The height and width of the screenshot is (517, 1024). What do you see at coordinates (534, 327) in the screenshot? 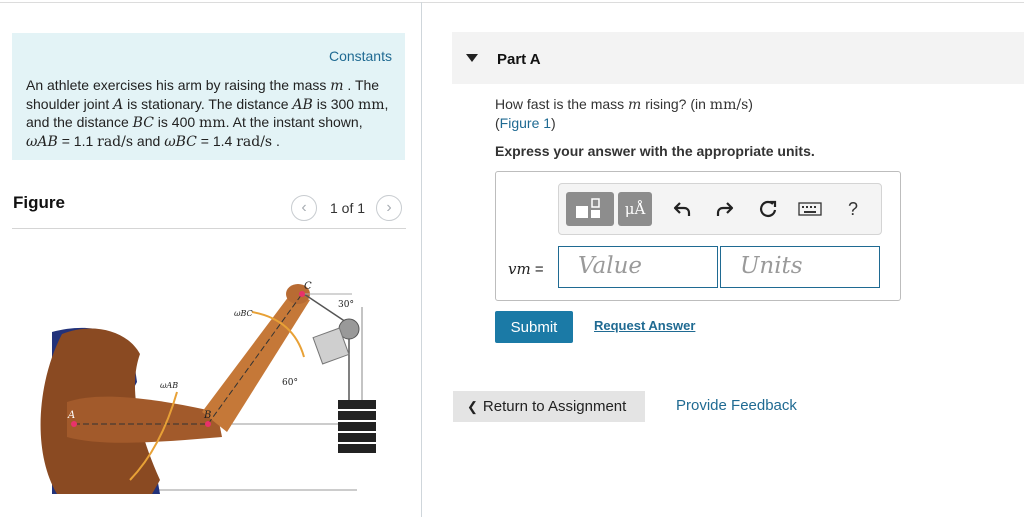
I see `submit-button: Submit` at bounding box center [534, 327].